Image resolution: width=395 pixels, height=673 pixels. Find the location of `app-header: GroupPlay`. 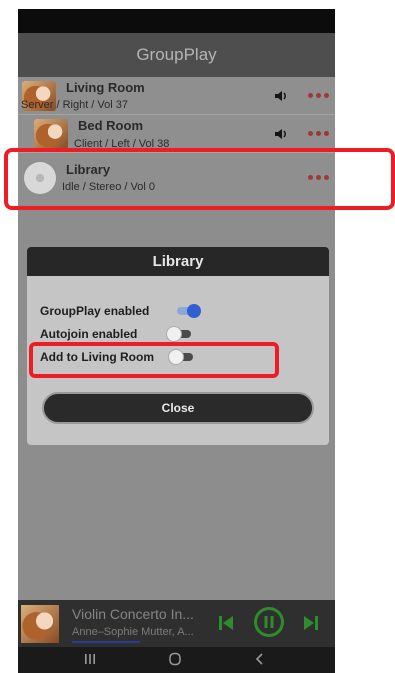

app-header: GroupPlay is located at coordinates (176, 55).